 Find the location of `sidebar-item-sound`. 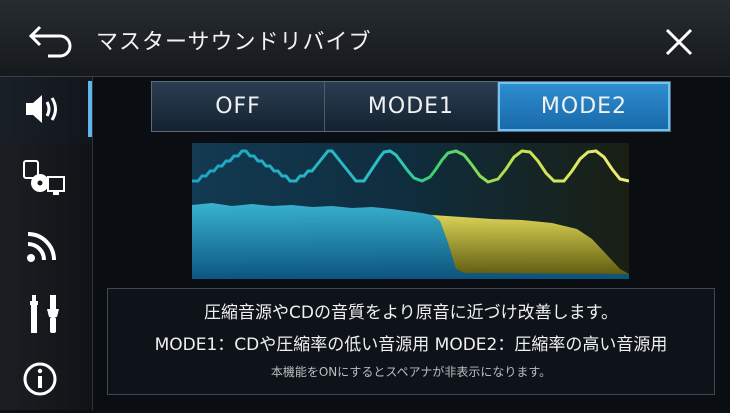

sidebar-item-sound is located at coordinates (46, 110).